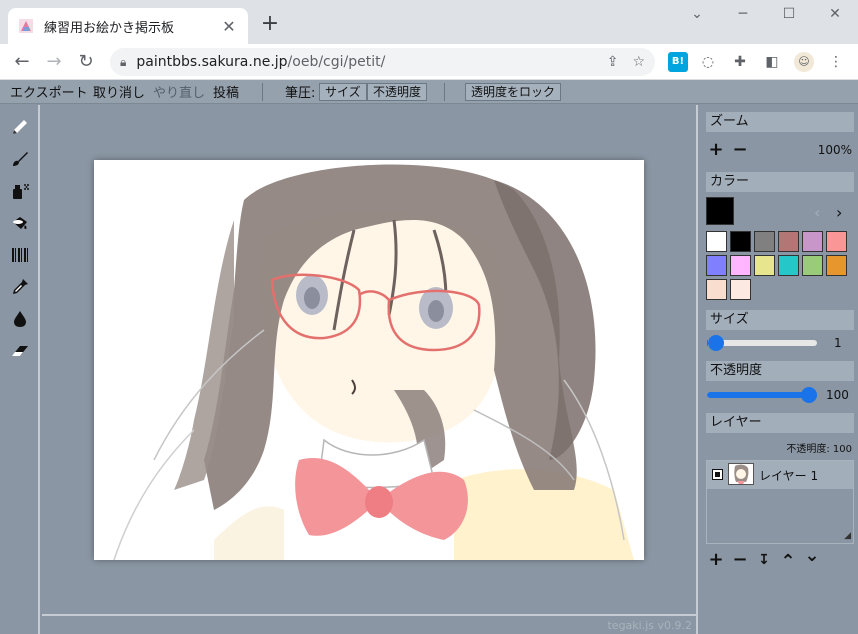 The image size is (858, 634). What do you see at coordinates (26, 26) in the screenshot?
I see `site-favicon-icon` at bounding box center [26, 26].